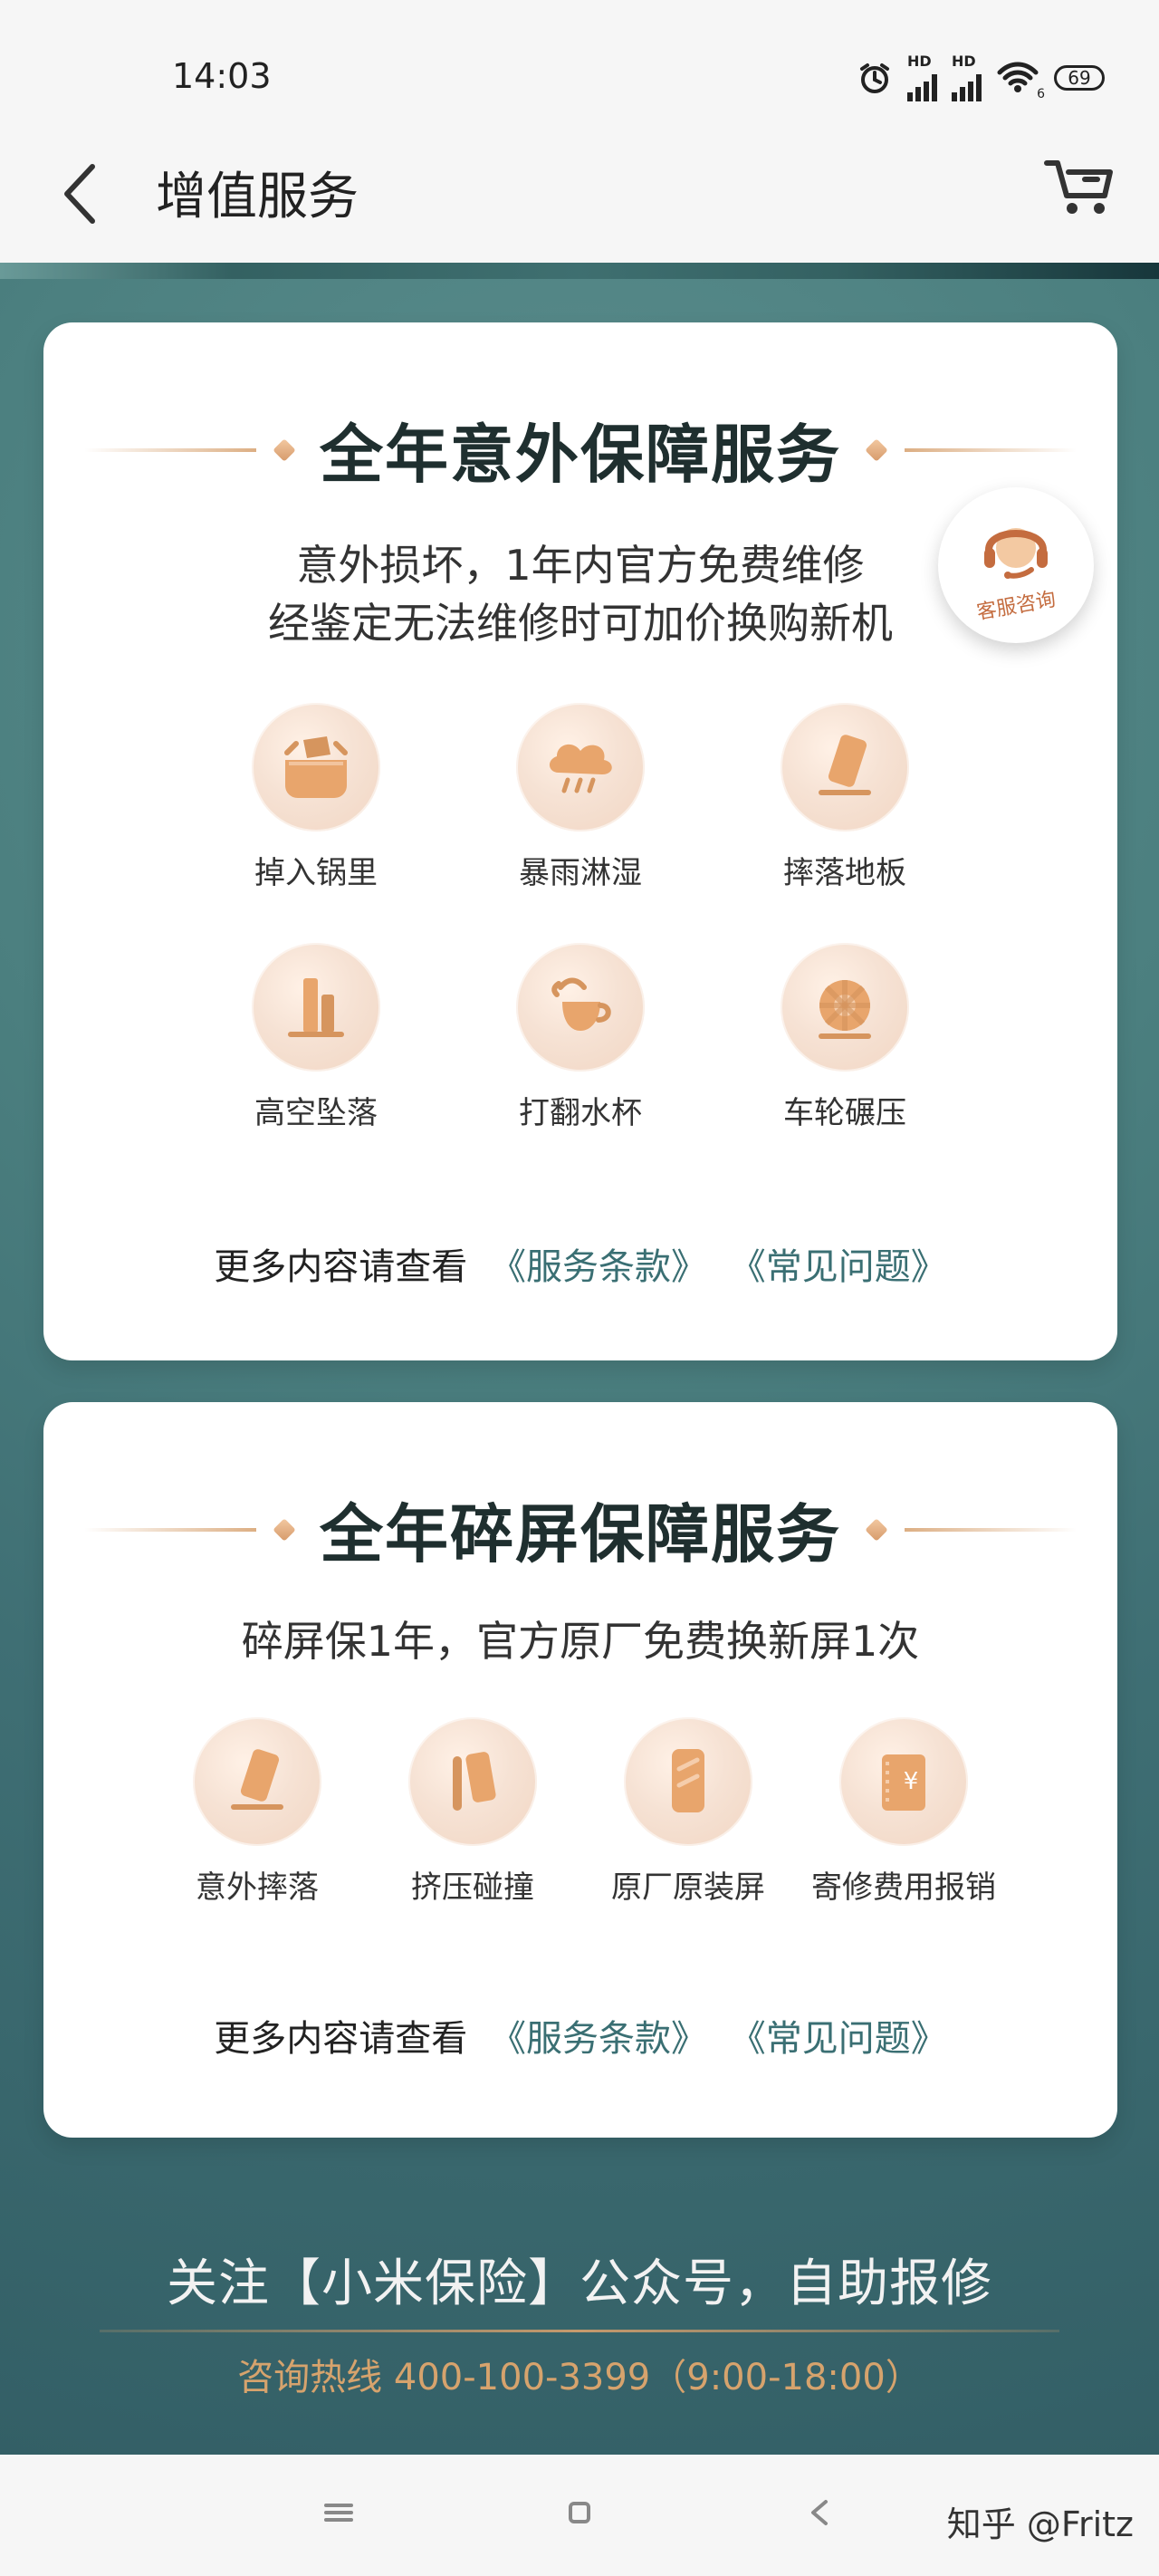 The width and height of the screenshot is (1159, 2576). I want to click on menu-button, so click(338, 2512).